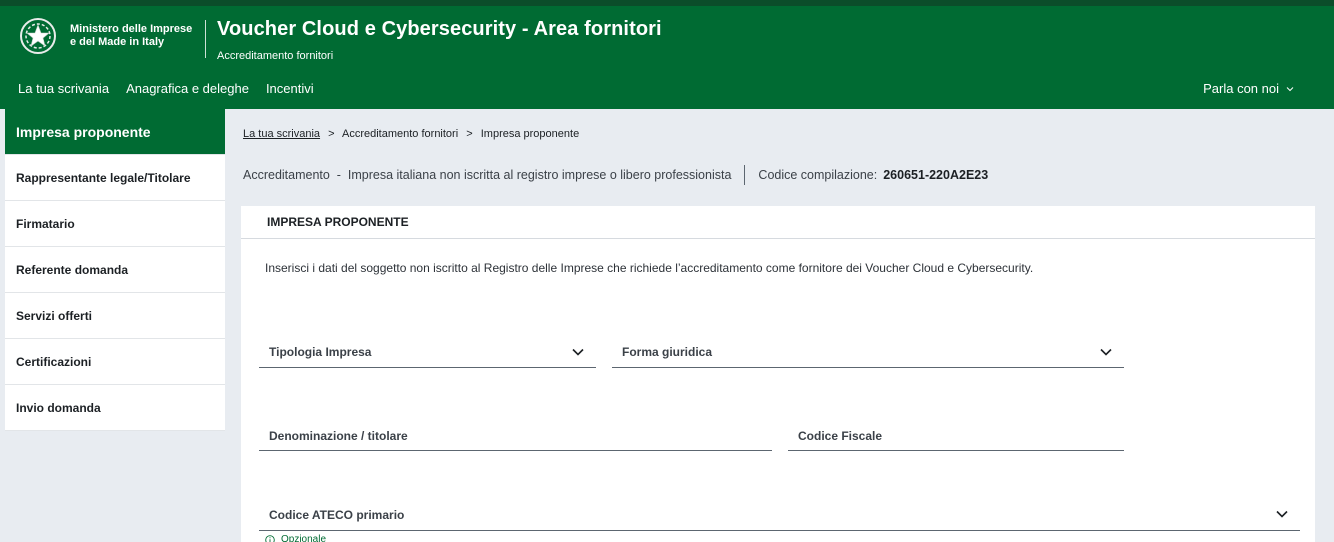 The width and height of the screenshot is (1334, 542). Describe the element at coordinates (745, 175) in the screenshot. I see `info-divider` at that location.